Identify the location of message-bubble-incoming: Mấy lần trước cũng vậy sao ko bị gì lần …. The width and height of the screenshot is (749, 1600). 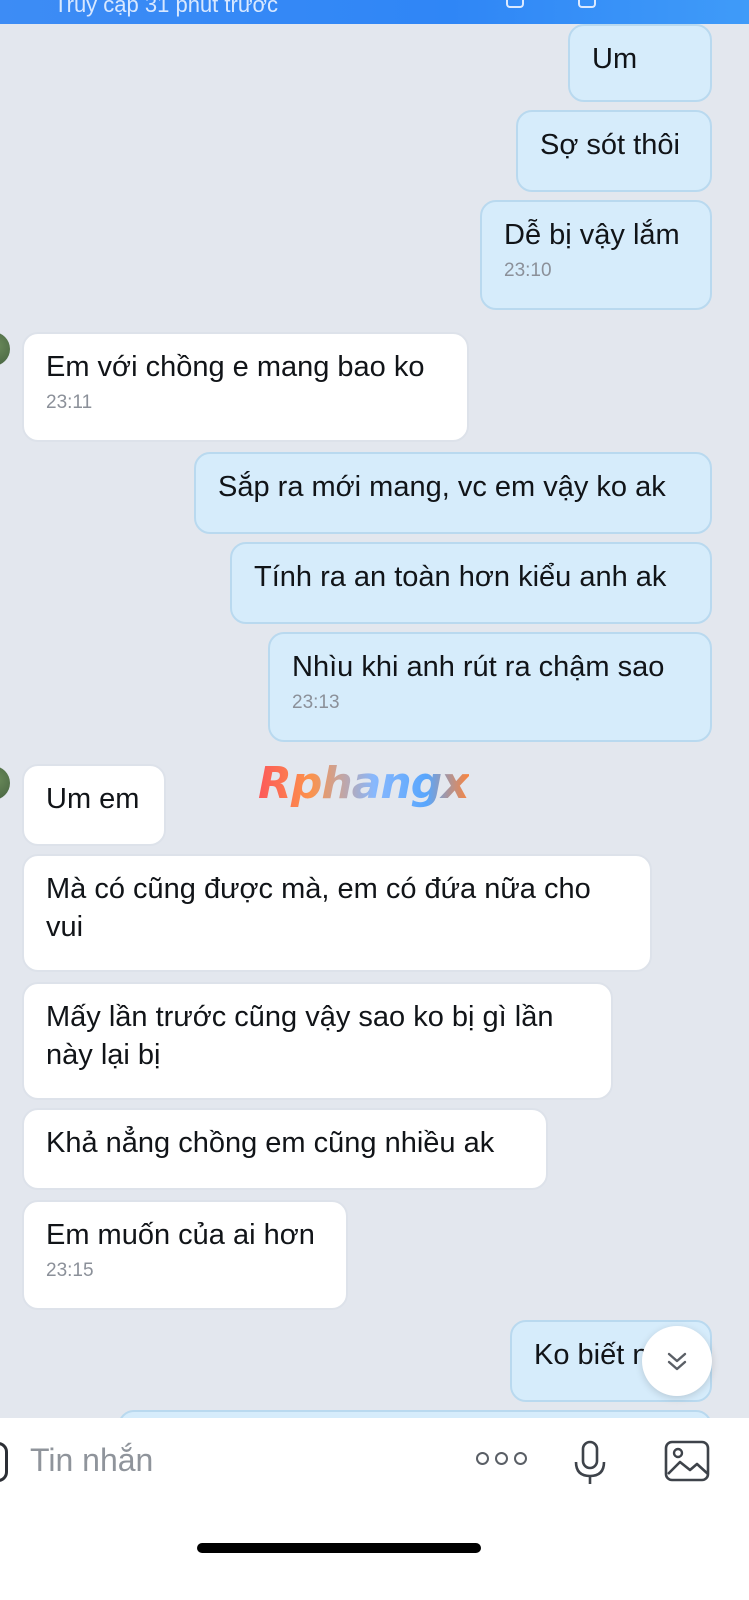
(317, 1041).